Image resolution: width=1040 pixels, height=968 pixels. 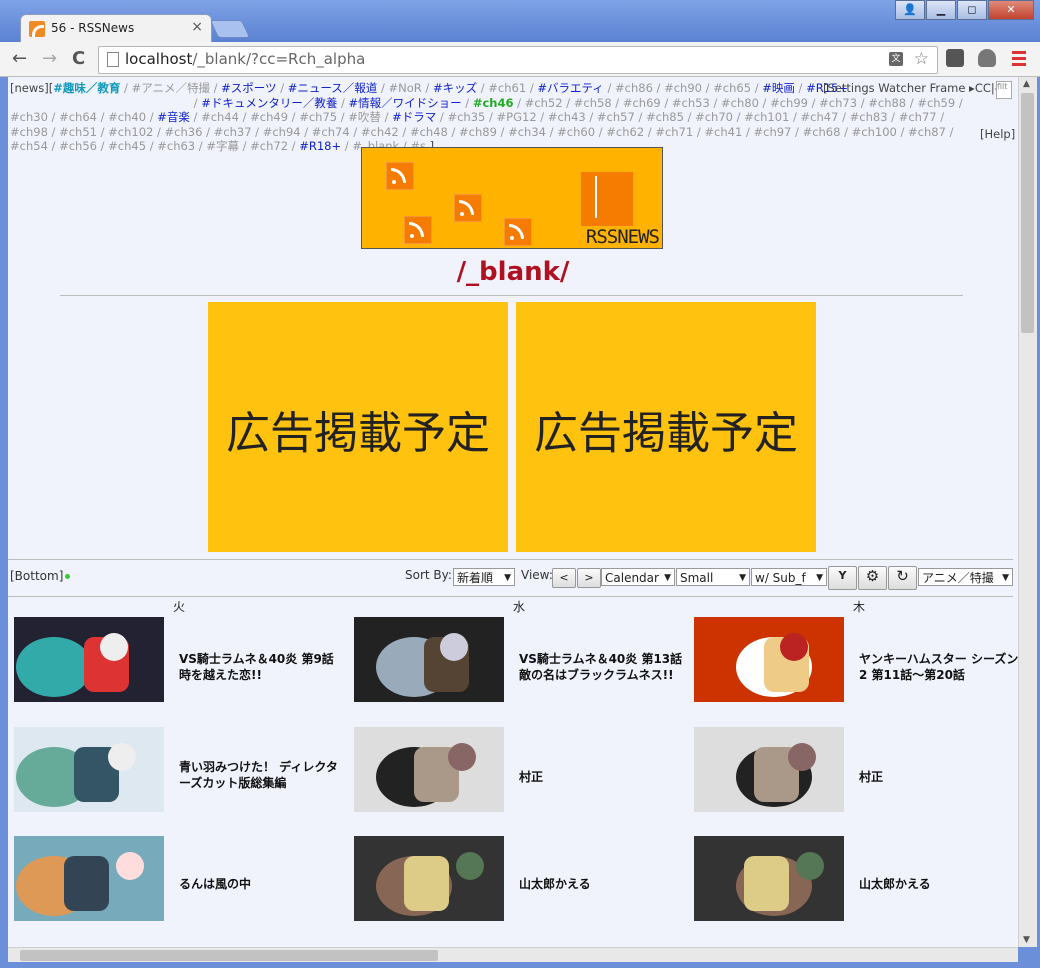 I want to click on prev-button: <, so click(x=564, y=578).